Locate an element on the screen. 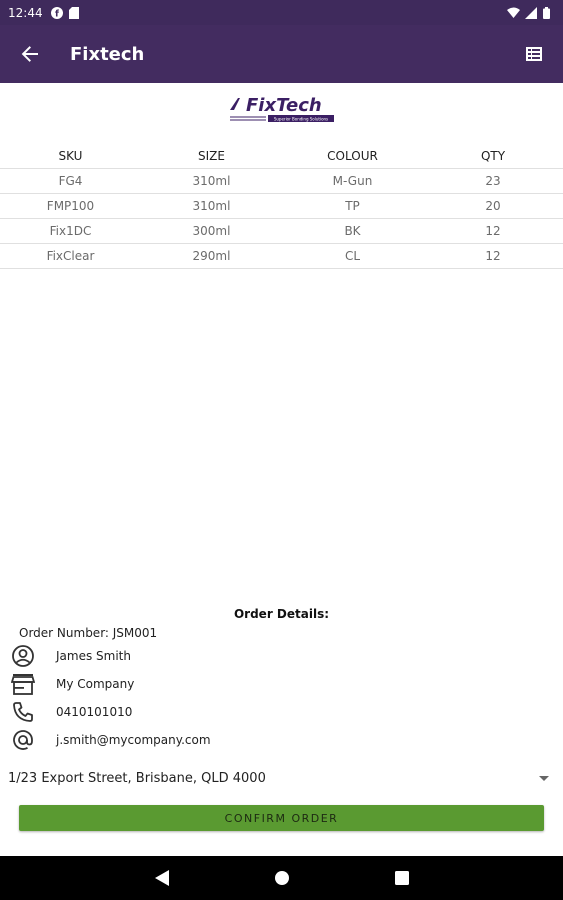 The width and height of the screenshot is (563, 900). cell-colour: BK is located at coordinates (352, 231).